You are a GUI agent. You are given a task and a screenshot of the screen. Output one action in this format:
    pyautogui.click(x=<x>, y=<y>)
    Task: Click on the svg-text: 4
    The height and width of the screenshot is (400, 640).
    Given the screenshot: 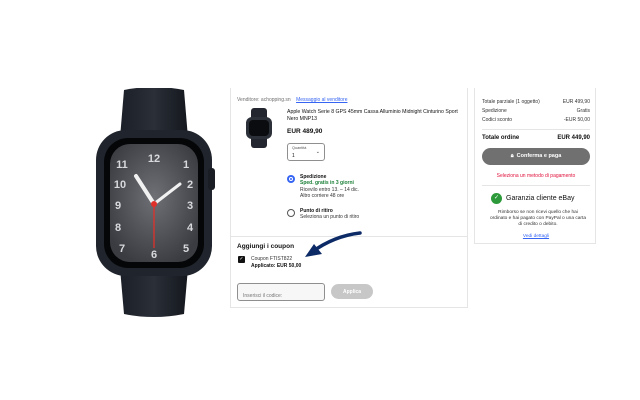 What is the action you would take?
    pyautogui.click(x=190, y=228)
    